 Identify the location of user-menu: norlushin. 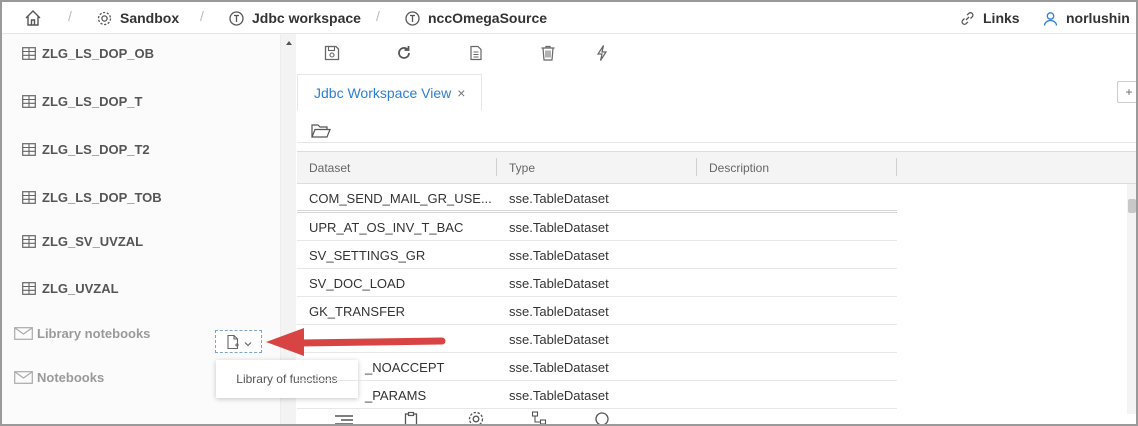
(1086, 18).